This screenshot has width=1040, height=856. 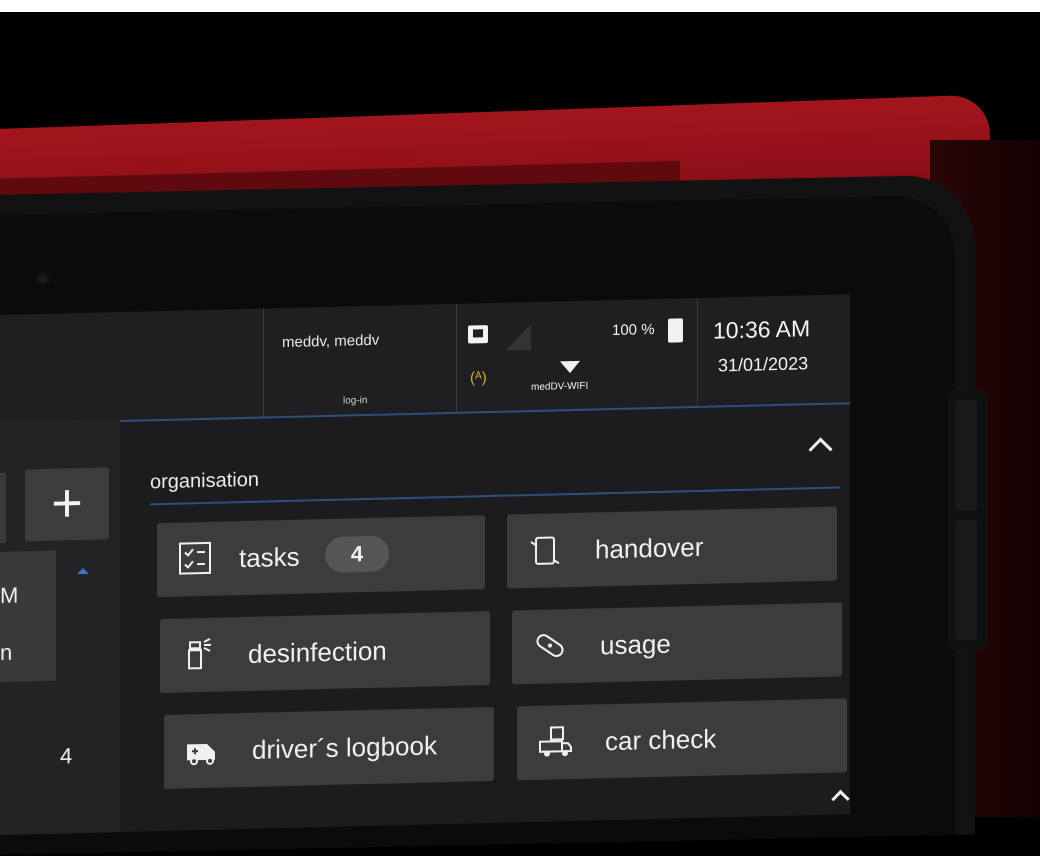 What do you see at coordinates (478, 334) in the screenshot?
I see `ethernet-icon` at bounding box center [478, 334].